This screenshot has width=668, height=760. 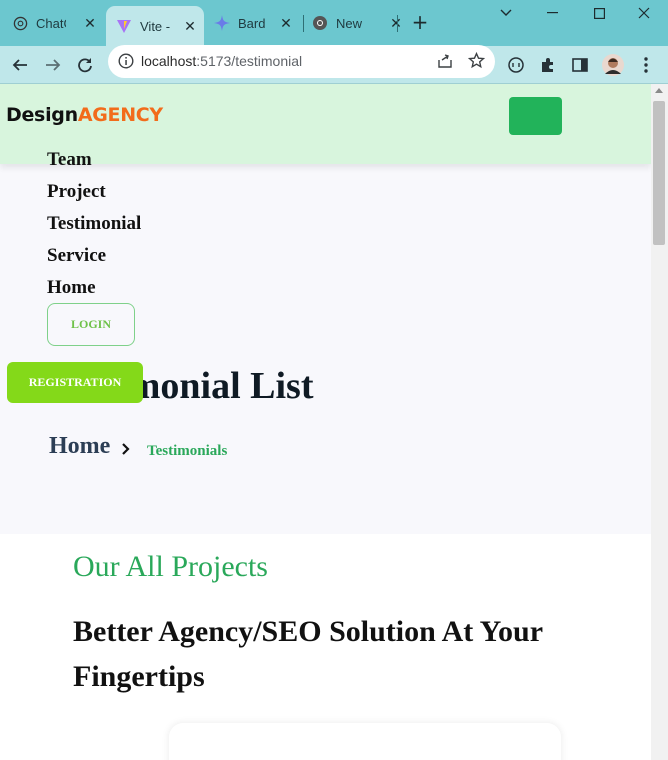 What do you see at coordinates (222, 23) in the screenshot?
I see `bard-icon` at bounding box center [222, 23].